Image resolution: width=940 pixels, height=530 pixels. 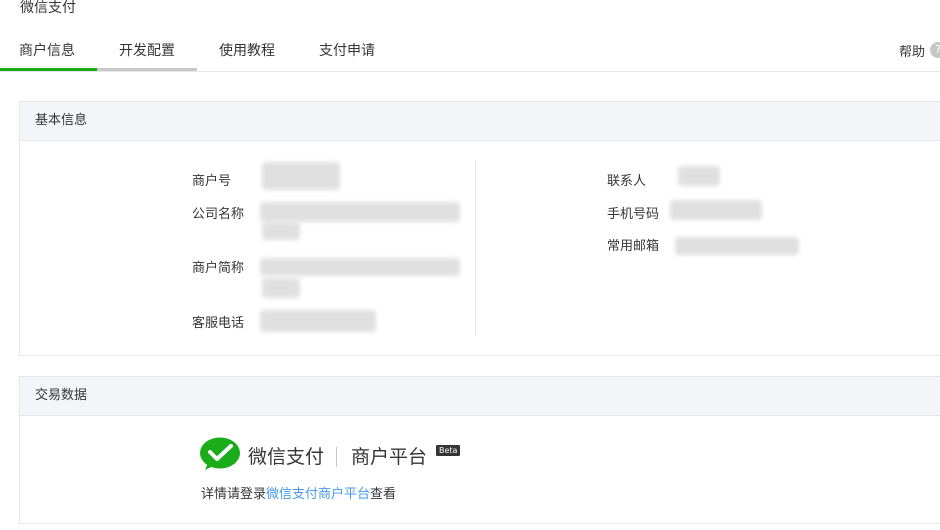 What do you see at coordinates (389, 457) in the screenshot?
I see `logo-product-text: 商户平台` at bounding box center [389, 457].